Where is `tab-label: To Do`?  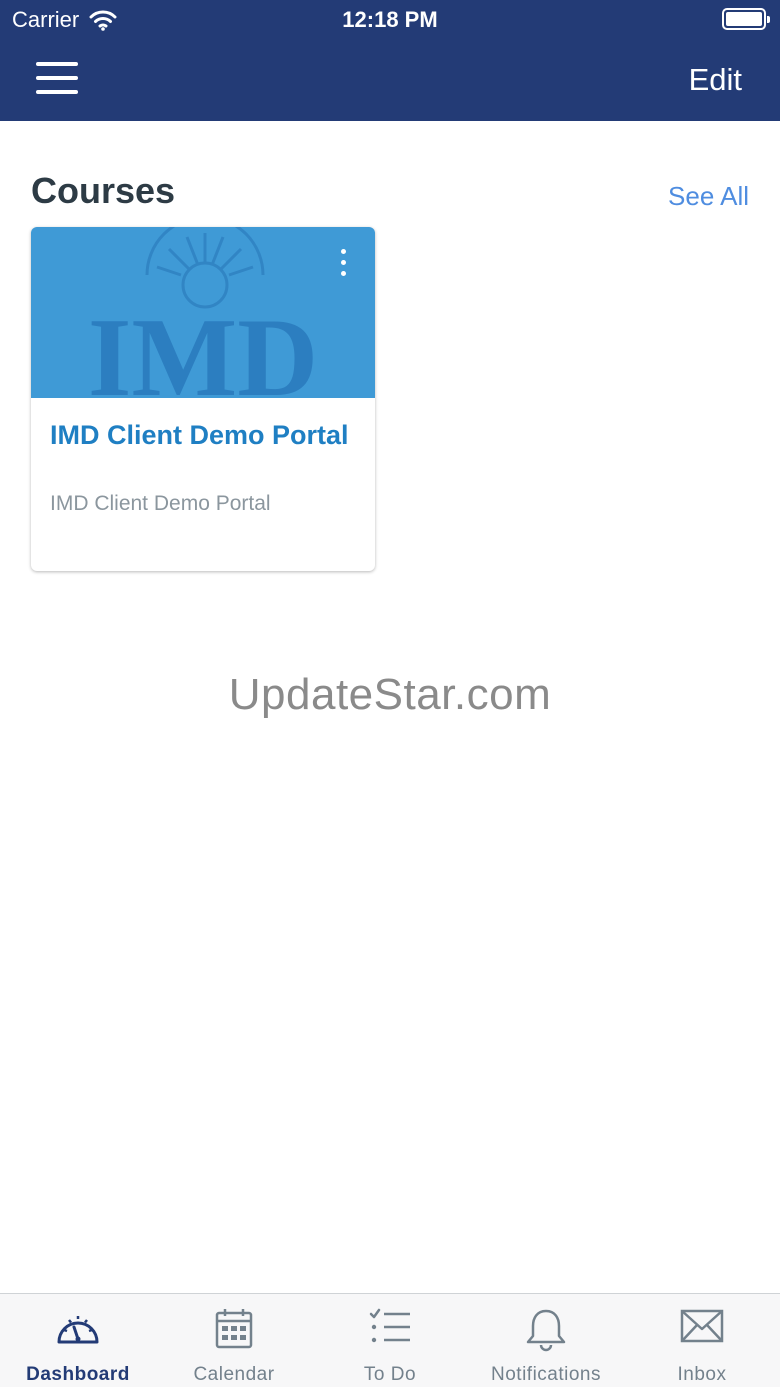
tab-label: To Do is located at coordinates (390, 1374).